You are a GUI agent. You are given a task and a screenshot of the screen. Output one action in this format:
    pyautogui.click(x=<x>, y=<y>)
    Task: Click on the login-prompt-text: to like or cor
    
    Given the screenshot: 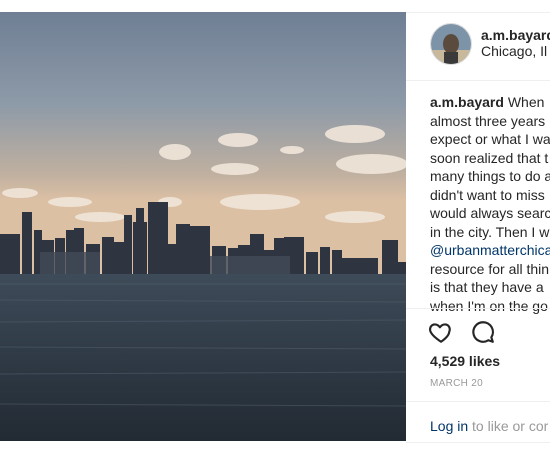 What is the action you would take?
    pyautogui.click(x=508, y=426)
    